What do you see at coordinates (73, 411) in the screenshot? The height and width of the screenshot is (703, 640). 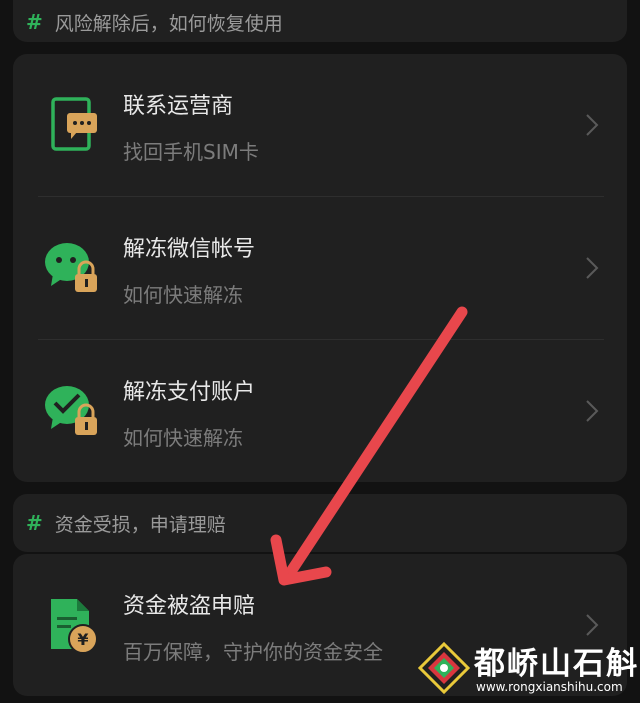 I see `pay-lock-icon` at bounding box center [73, 411].